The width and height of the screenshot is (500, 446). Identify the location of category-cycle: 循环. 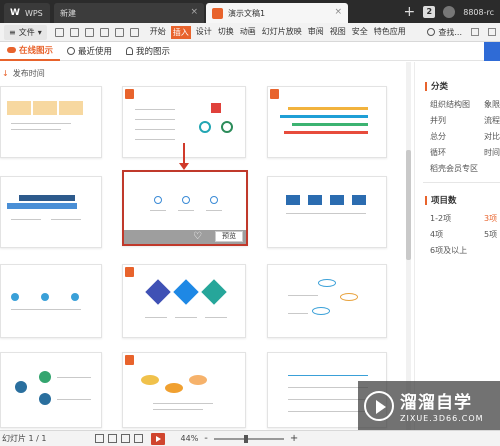
(438, 152).